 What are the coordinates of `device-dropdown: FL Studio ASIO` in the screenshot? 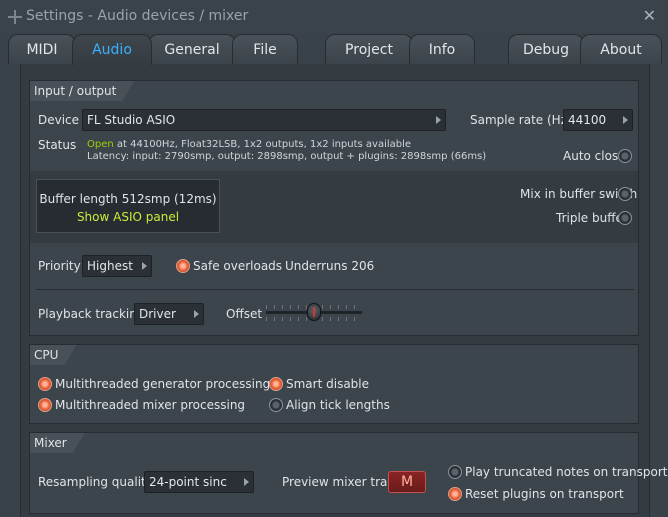 It's located at (264, 120).